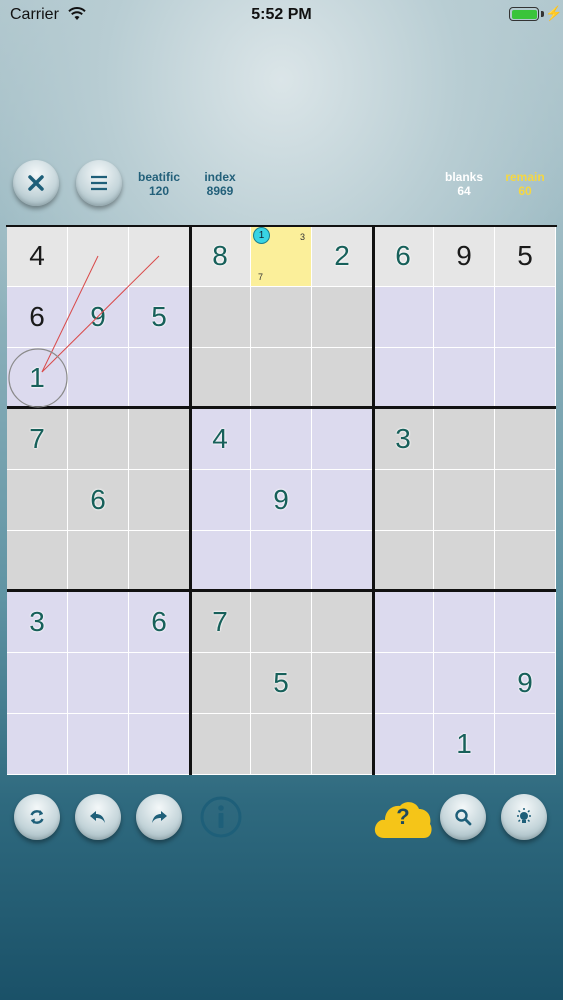 This screenshot has width=563, height=1000. I want to click on sudoku-cell: 2, so click(342, 256).